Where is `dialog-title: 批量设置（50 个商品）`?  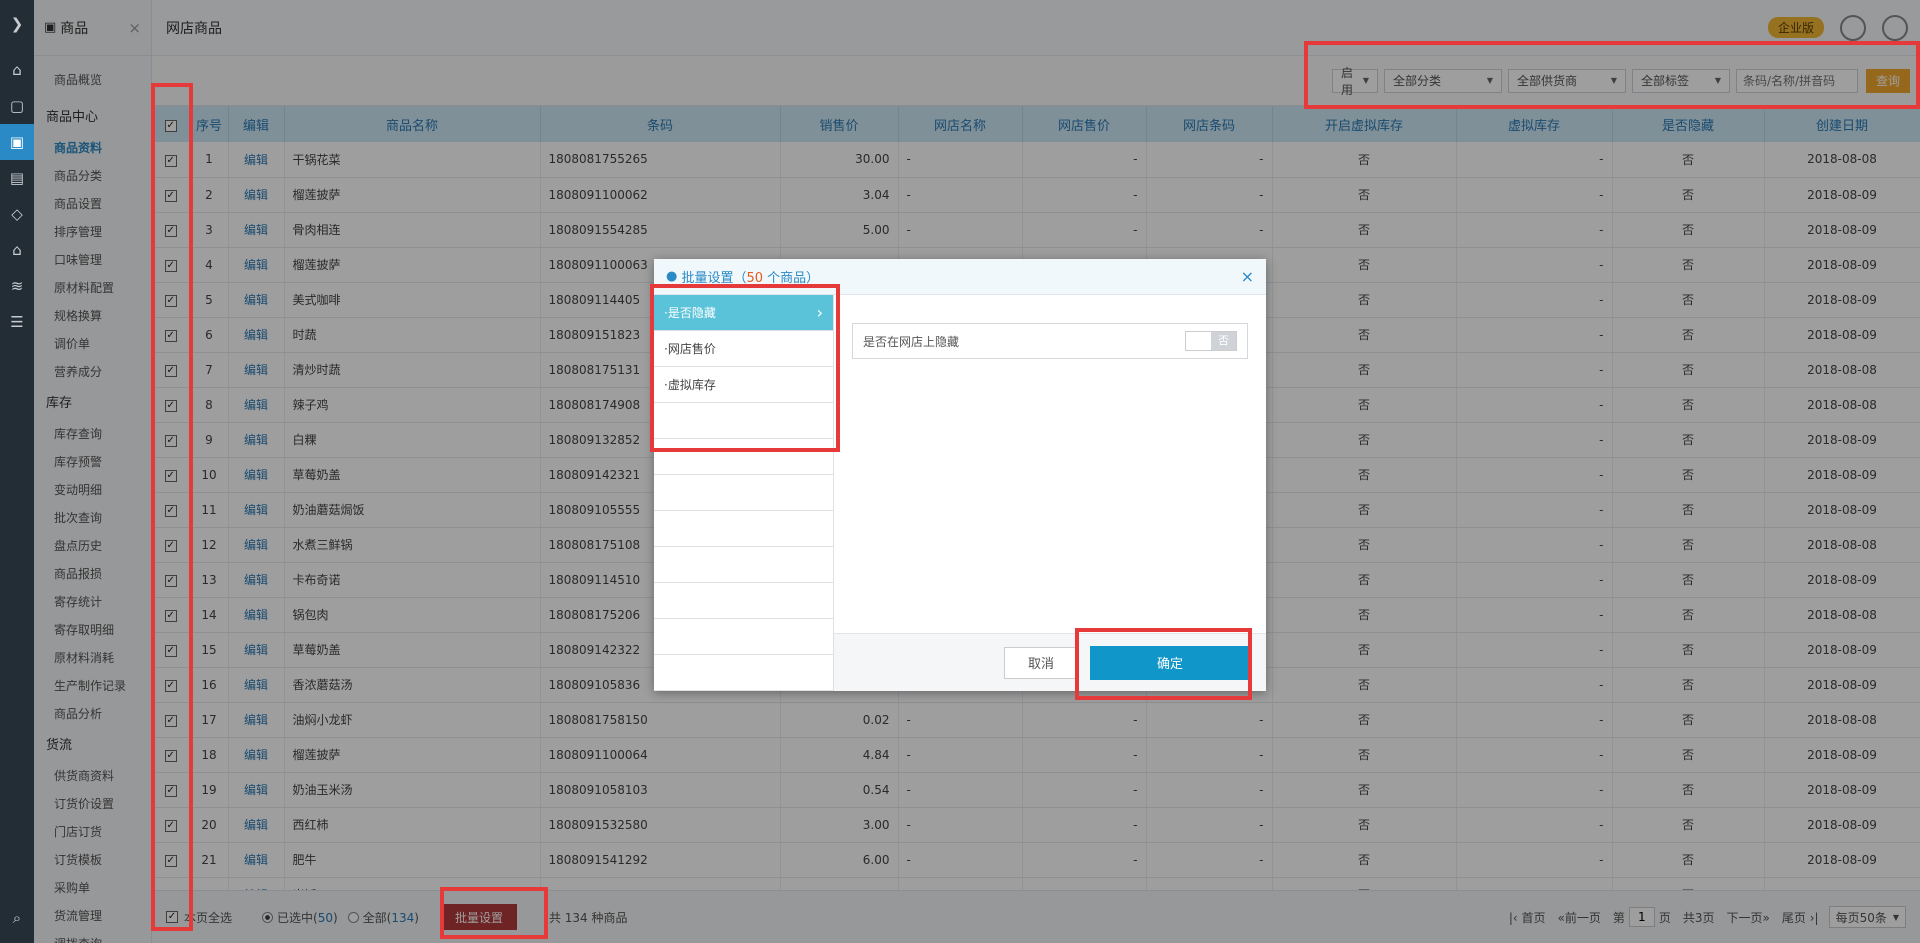
dialog-title: 批量设置（50 个商品） is located at coordinates (750, 278).